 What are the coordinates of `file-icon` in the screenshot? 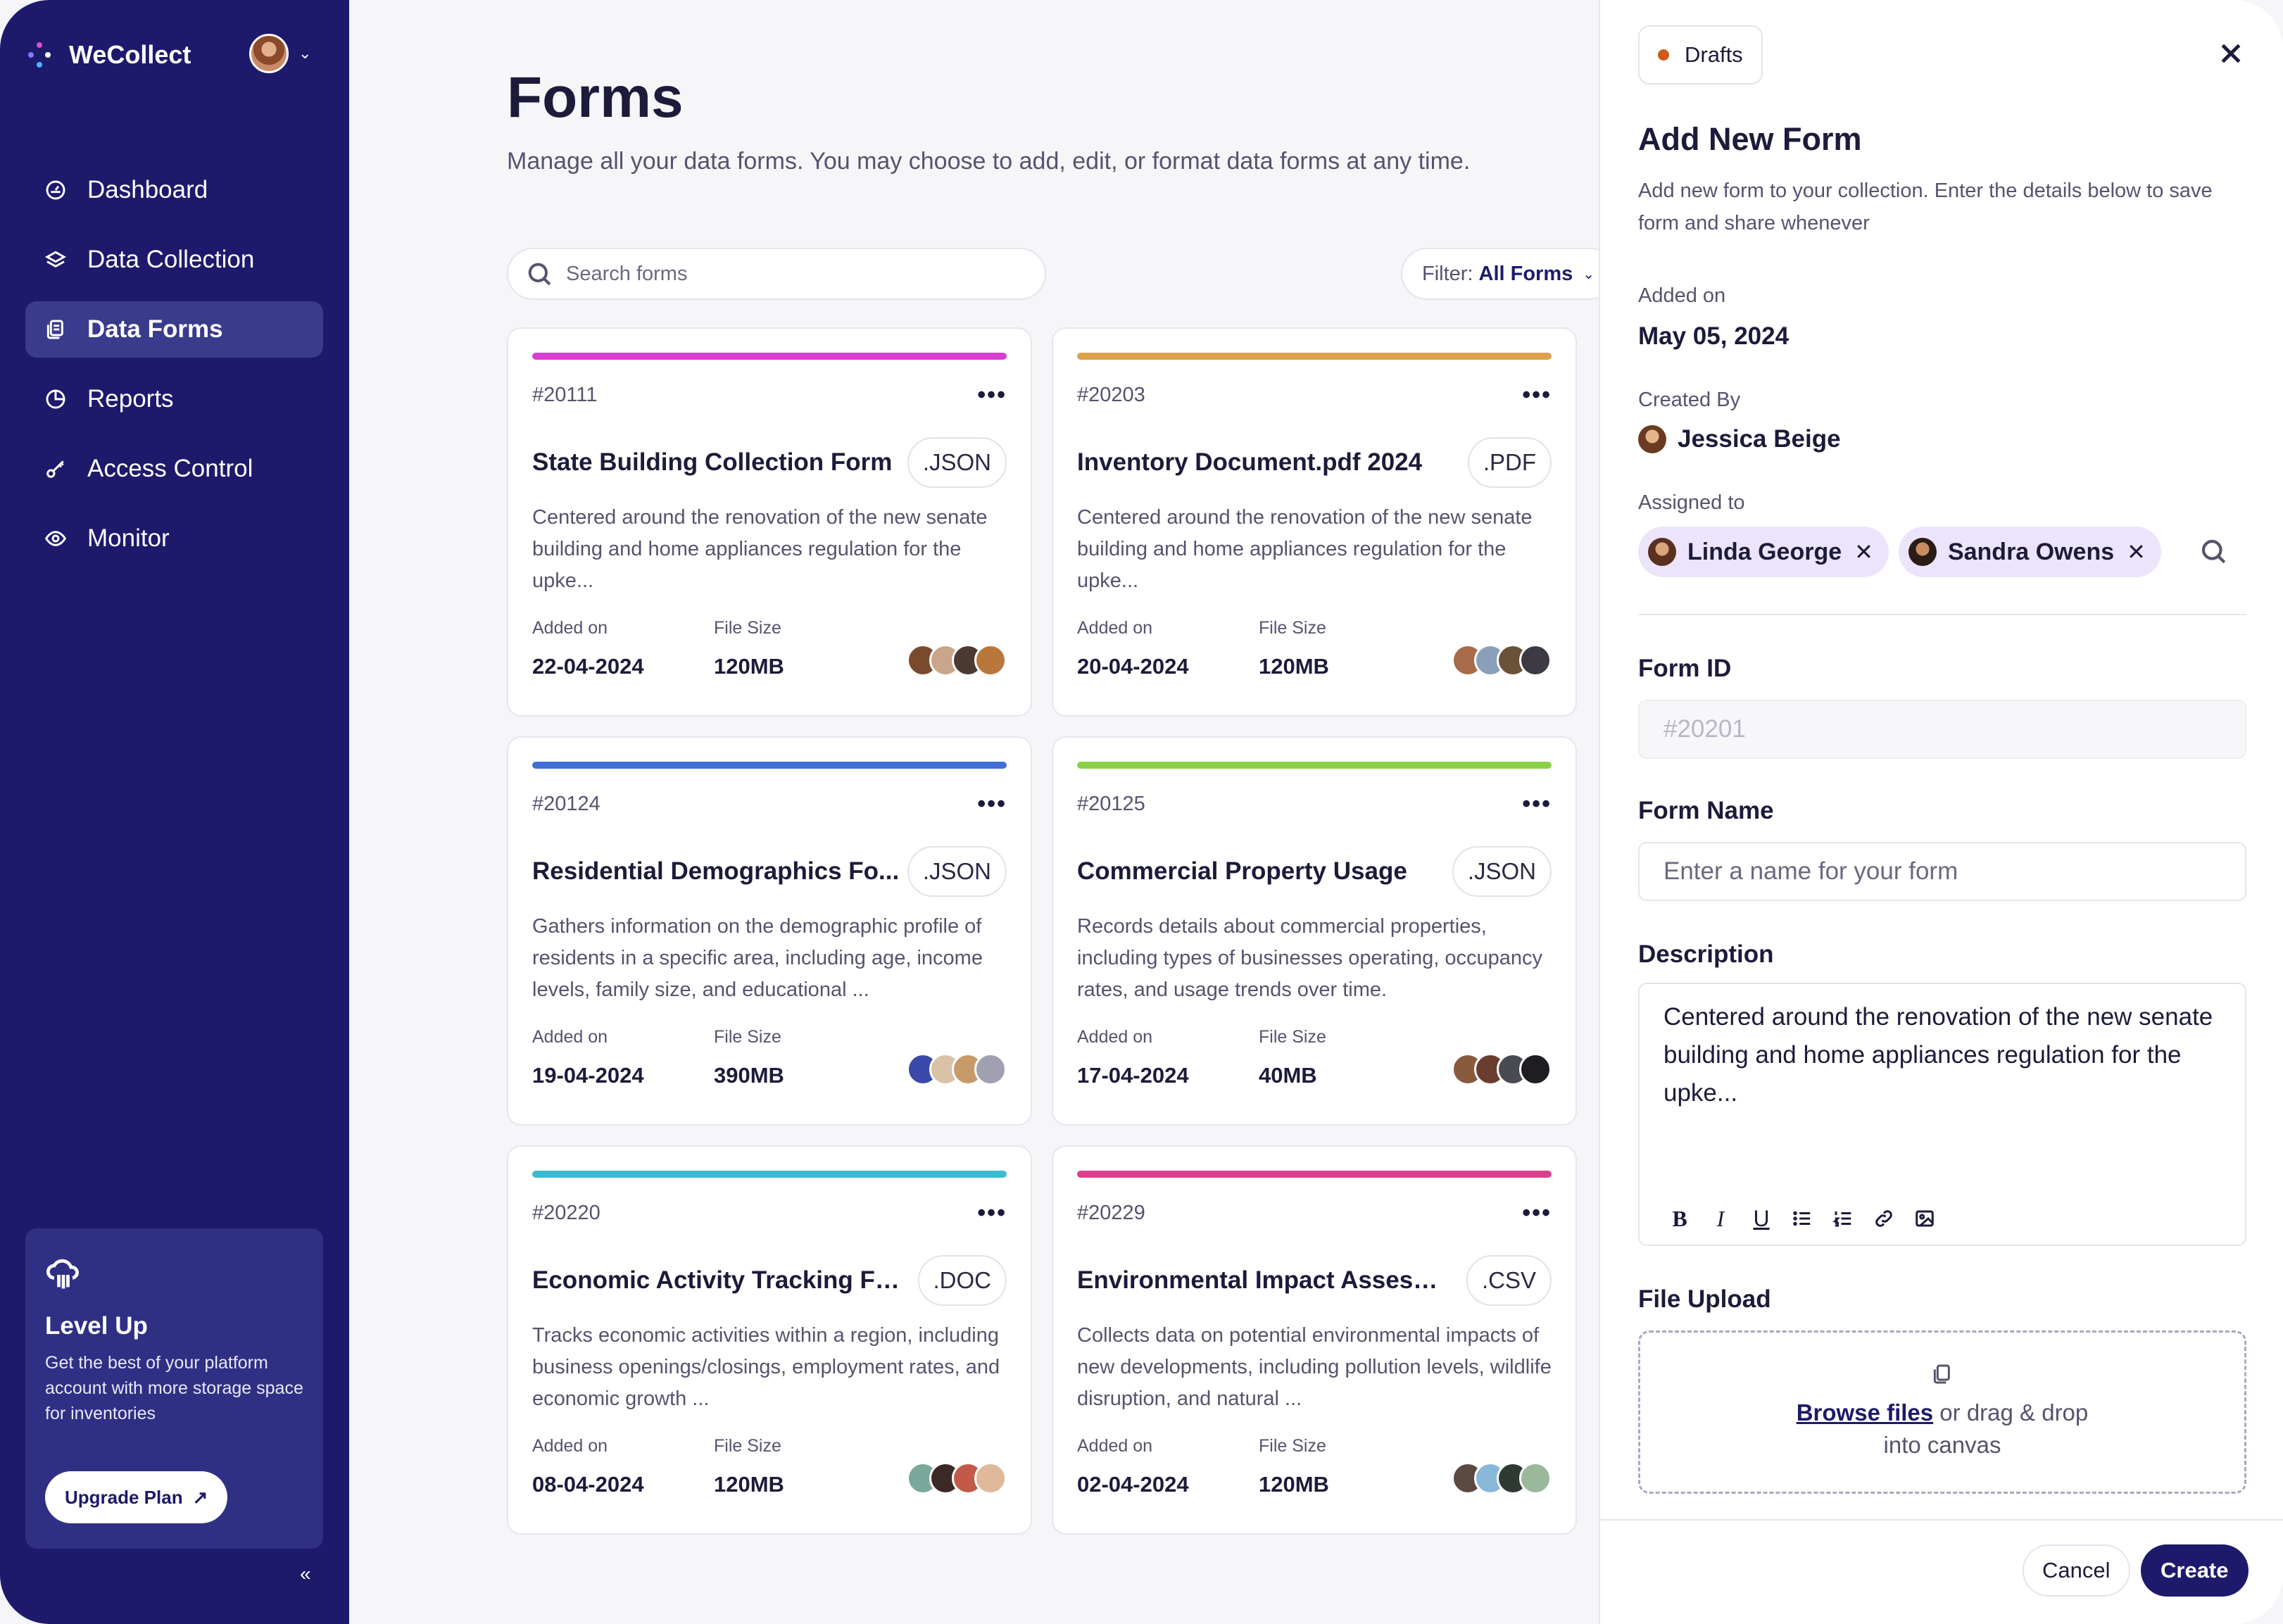 It's located at (1941, 1374).